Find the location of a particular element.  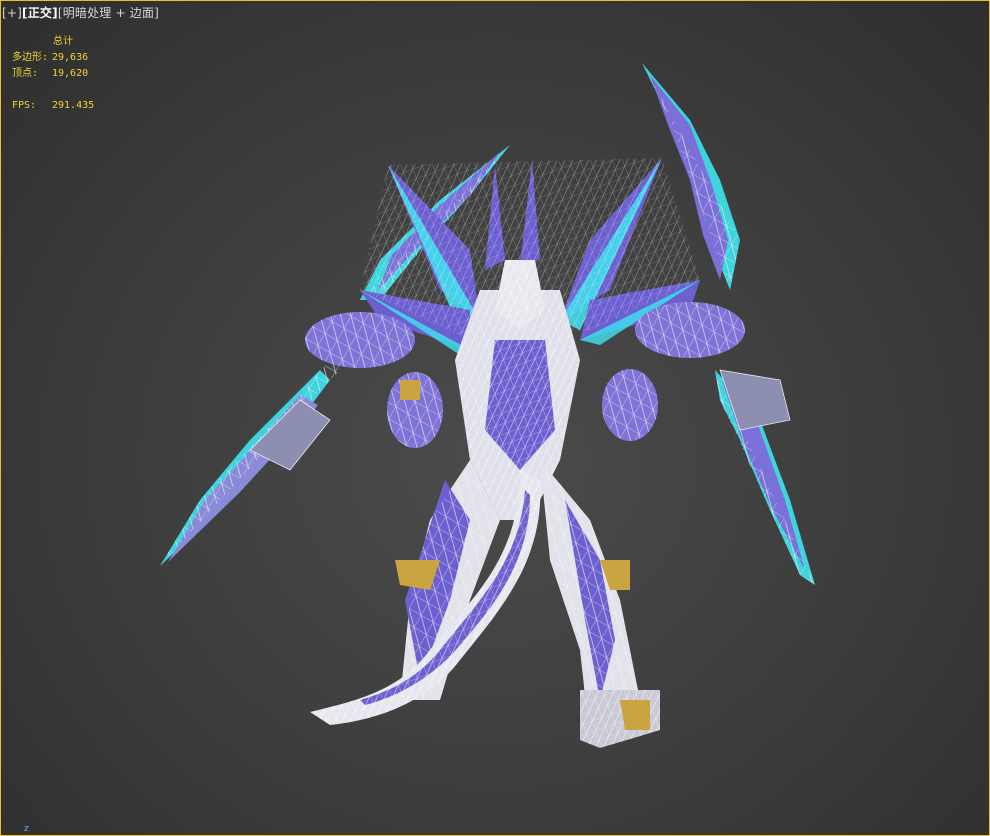

right-lower-blade is located at coordinates (765, 477).